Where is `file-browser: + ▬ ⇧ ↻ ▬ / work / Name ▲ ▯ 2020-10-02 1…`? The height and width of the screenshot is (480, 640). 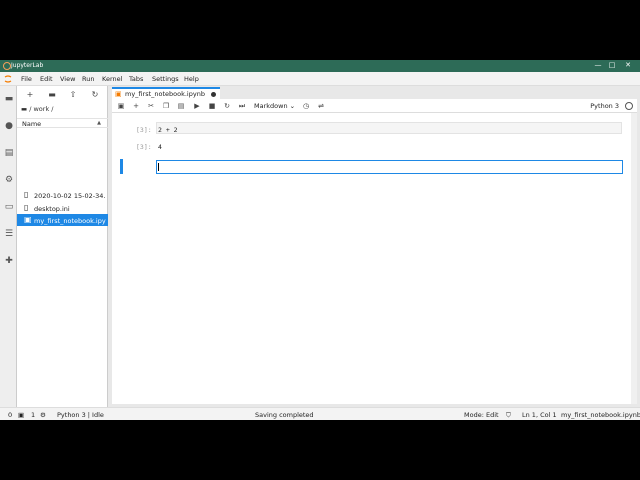 file-browser: + ▬ ⇧ ↻ ▬ / work / Name ▲ ▯ 2020-10-02 1… is located at coordinates (62, 247).